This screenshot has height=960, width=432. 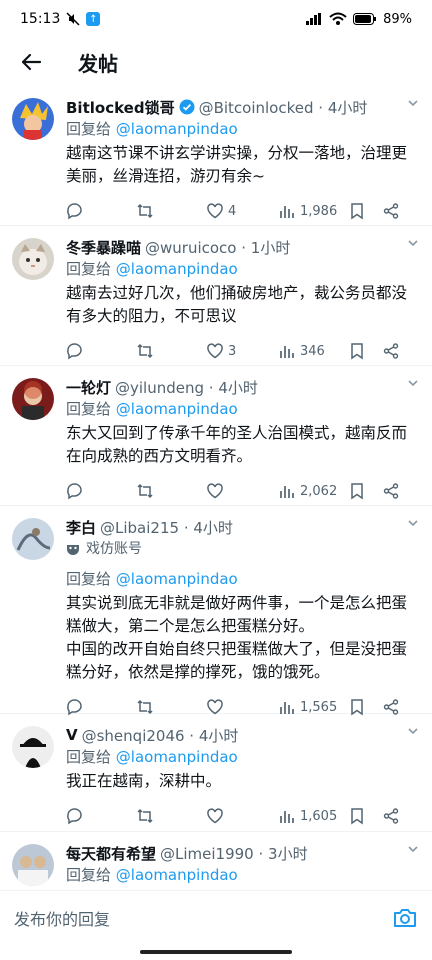 What do you see at coordinates (114, 549) in the screenshot?
I see `parody-label-text: 戏仿账号` at bounding box center [114, 549].